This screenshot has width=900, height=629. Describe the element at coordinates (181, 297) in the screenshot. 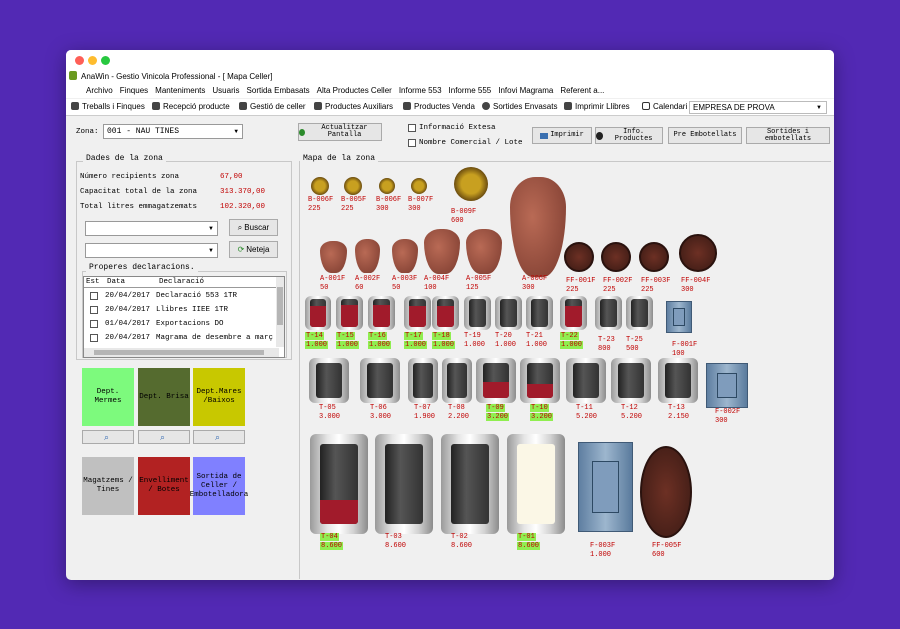

I see `table-row: 20/04/2017 Declaració 553 1TR` at that location.